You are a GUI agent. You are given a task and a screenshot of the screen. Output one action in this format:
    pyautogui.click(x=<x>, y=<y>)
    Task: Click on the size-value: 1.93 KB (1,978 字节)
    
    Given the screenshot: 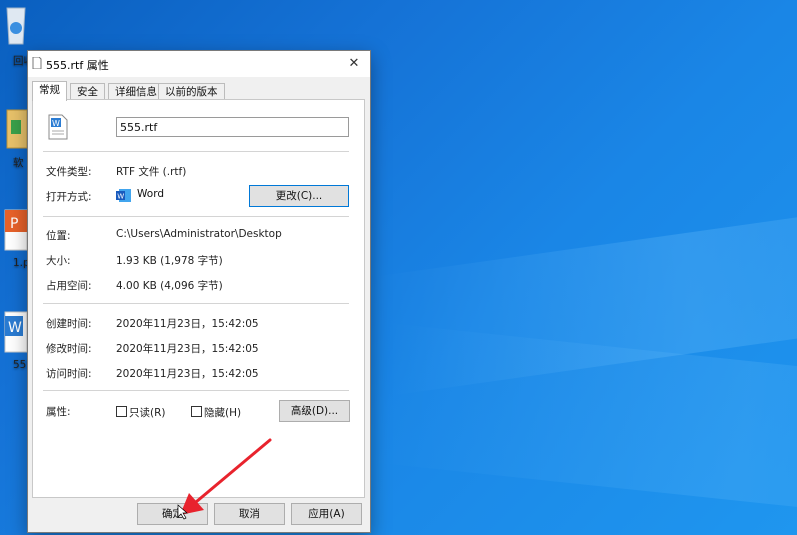 What is the action you would take?
    pyautogui.click(x=169, y=261)
    